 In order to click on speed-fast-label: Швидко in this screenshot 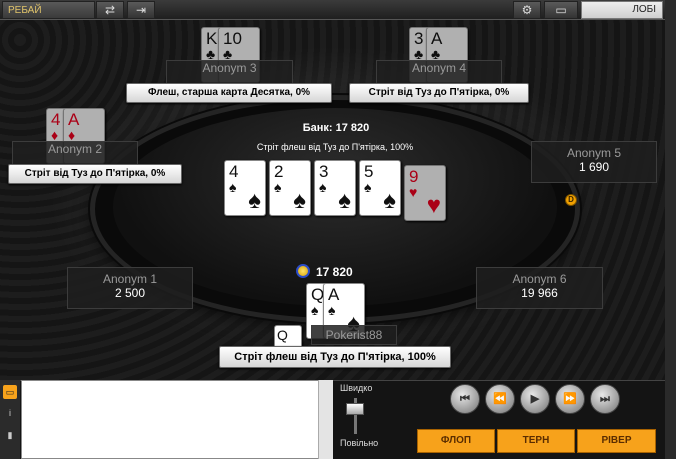, I will do `click(356, 388)`.